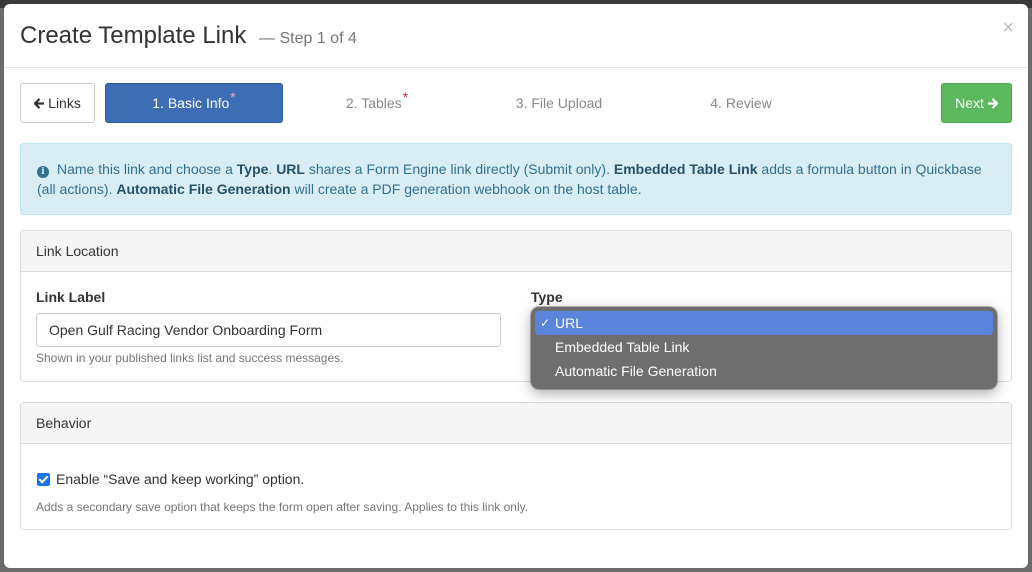 The width and height of the screenshot is (1032, 572). Describe the element at coordinates (545, 323) in the screenshot. I see `checkmark-icon: ✓` at that location.